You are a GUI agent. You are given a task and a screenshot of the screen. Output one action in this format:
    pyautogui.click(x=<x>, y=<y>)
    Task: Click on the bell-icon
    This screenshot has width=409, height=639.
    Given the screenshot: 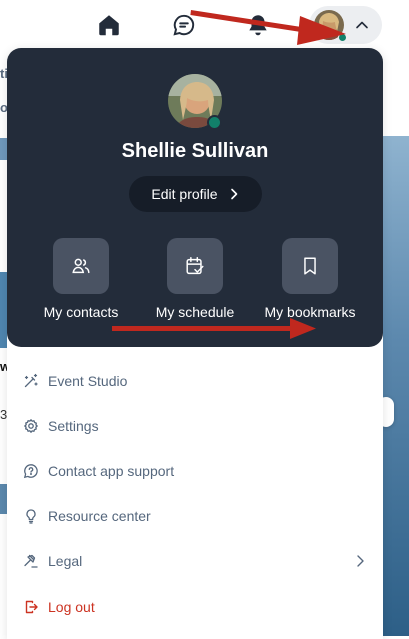 What is the action you would take?
    pyautogui.click(x=258, y=25)
    